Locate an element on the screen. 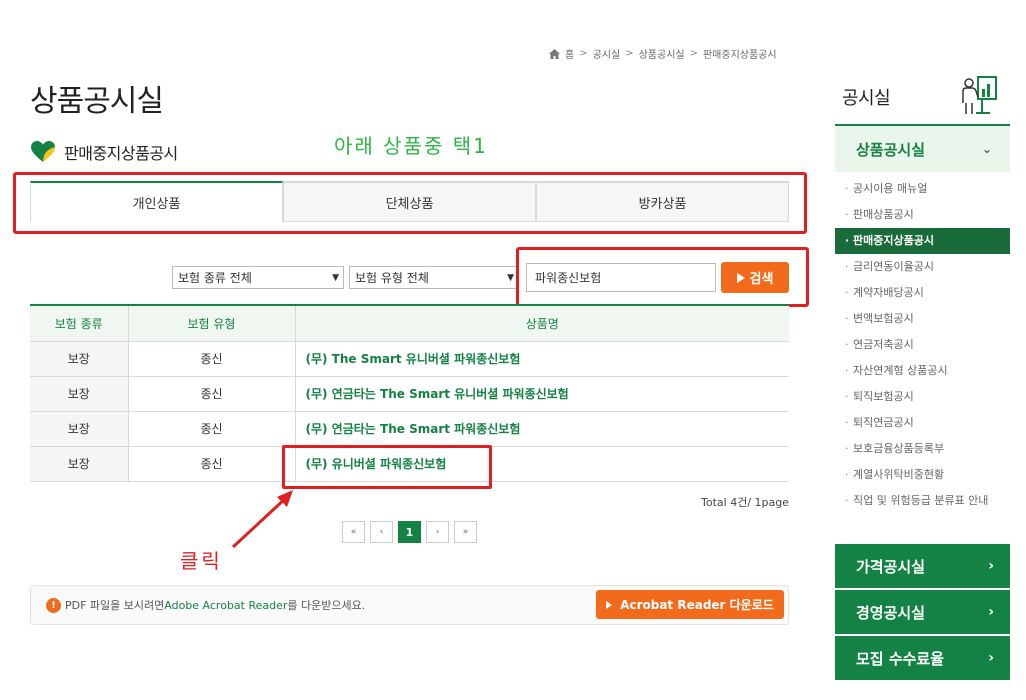 Image resolution: width=1026 pixels, height=700 pixels. presentation-person-icon is located at coordinates (979, 95).